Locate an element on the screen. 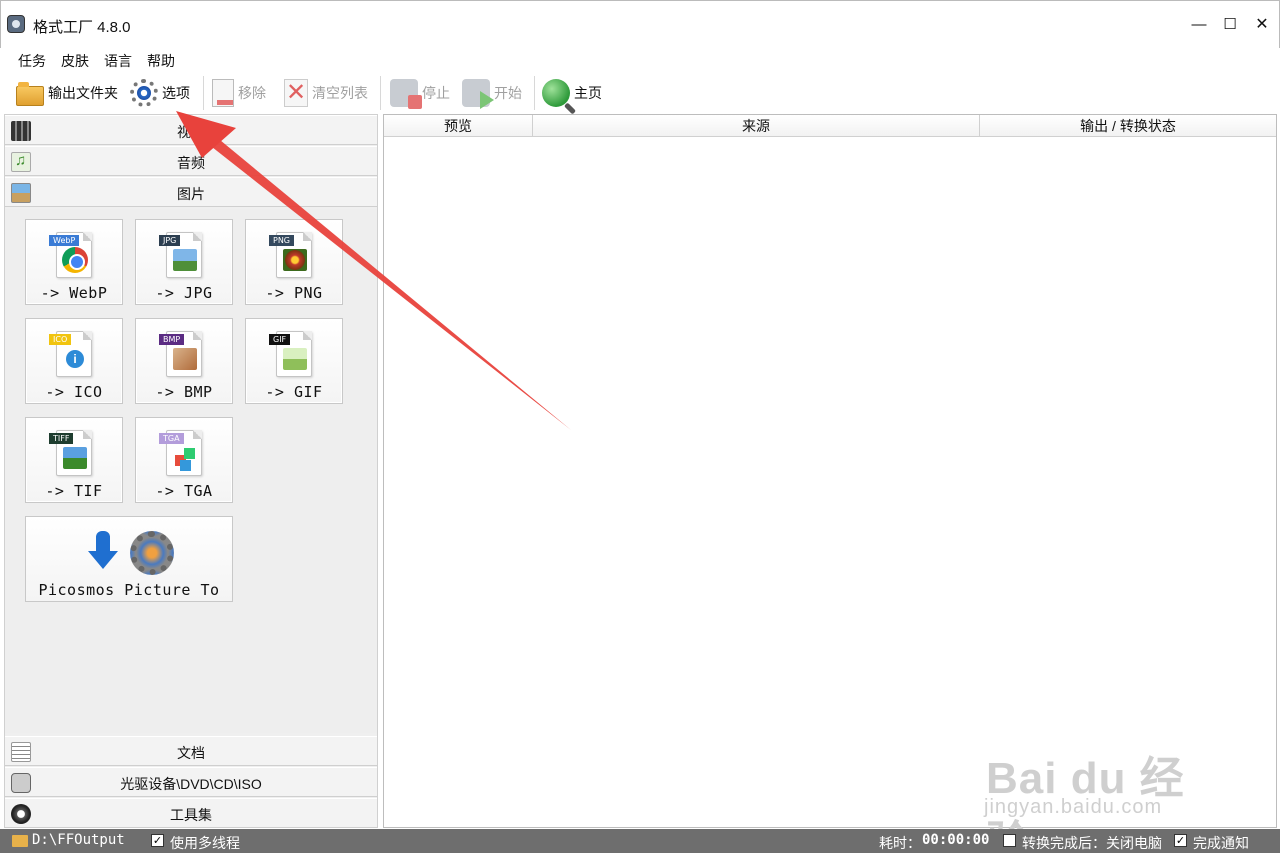 Image resolution: width=1280 pixels, height=853 pixels. shutdown-checkbox is located at coordinates (1009, 840).